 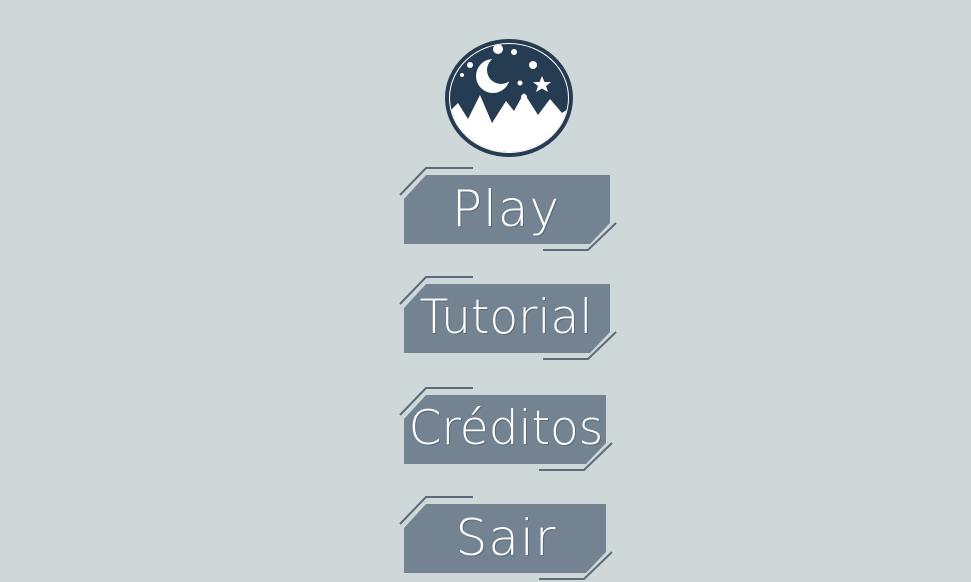 I want to click on tutorial-button: Tutorial, so click(x=508, y=317).